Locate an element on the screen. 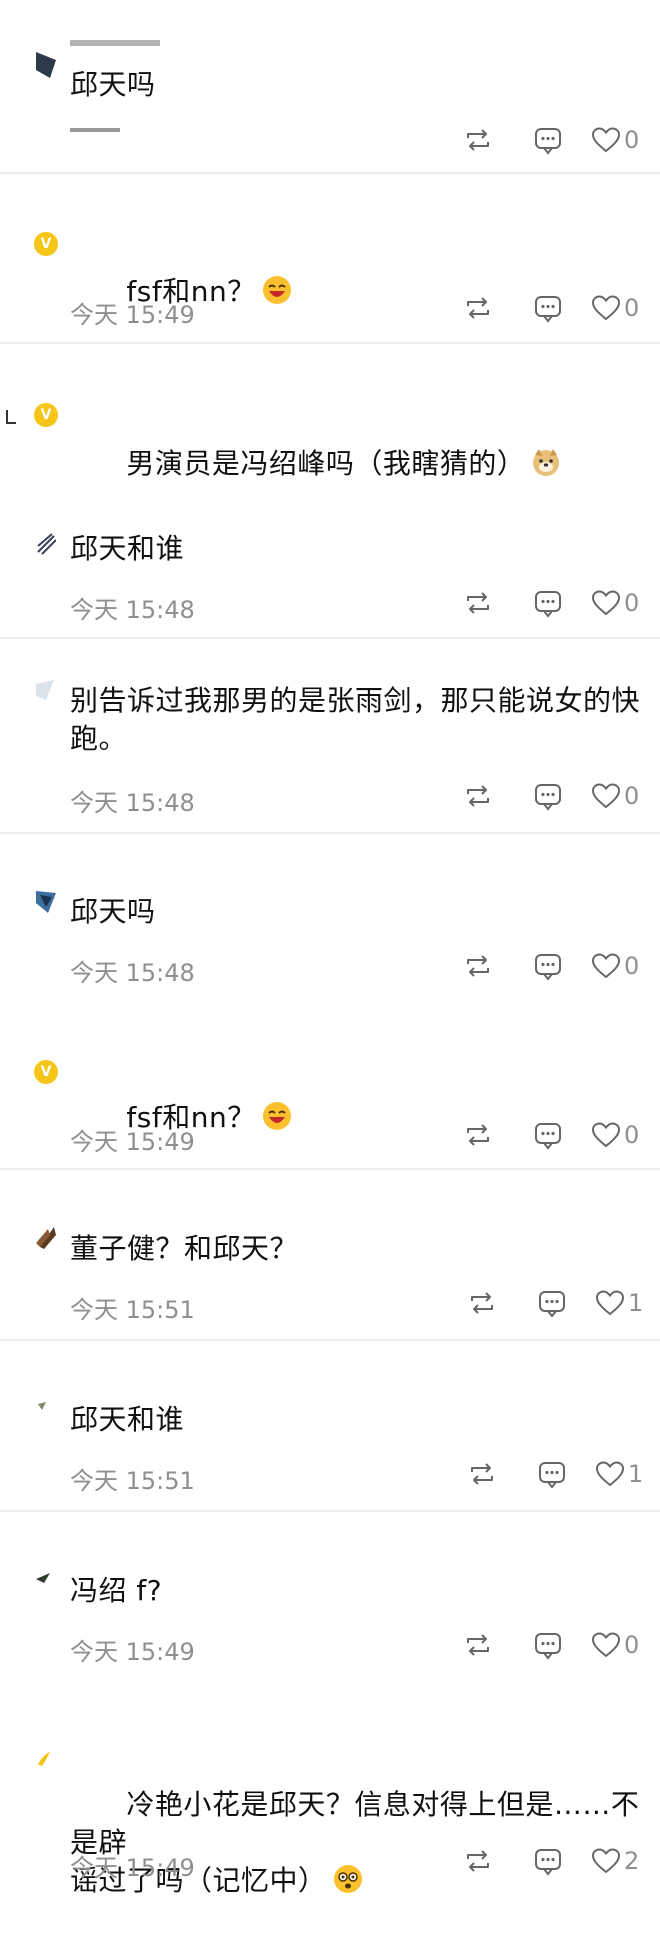  comment-text: 冯绍 f? is located at coordinates (116, 1590).